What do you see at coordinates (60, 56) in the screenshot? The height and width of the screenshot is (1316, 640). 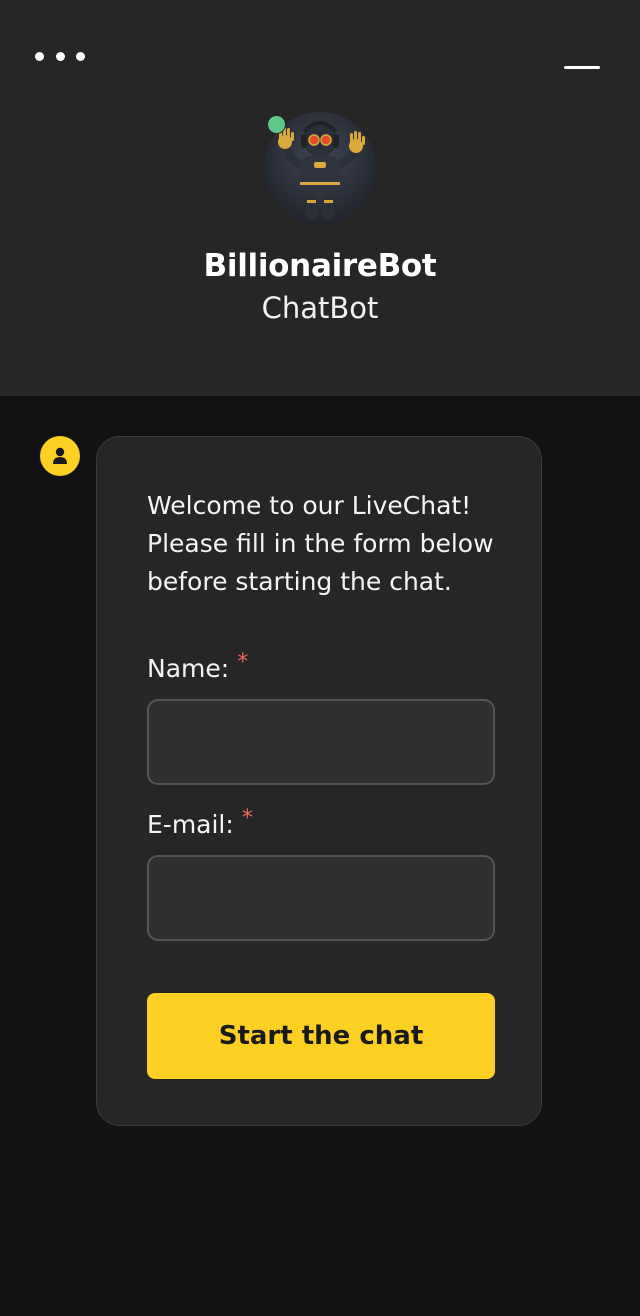 I see `more-options-icon` at bounding box center [60, 56].